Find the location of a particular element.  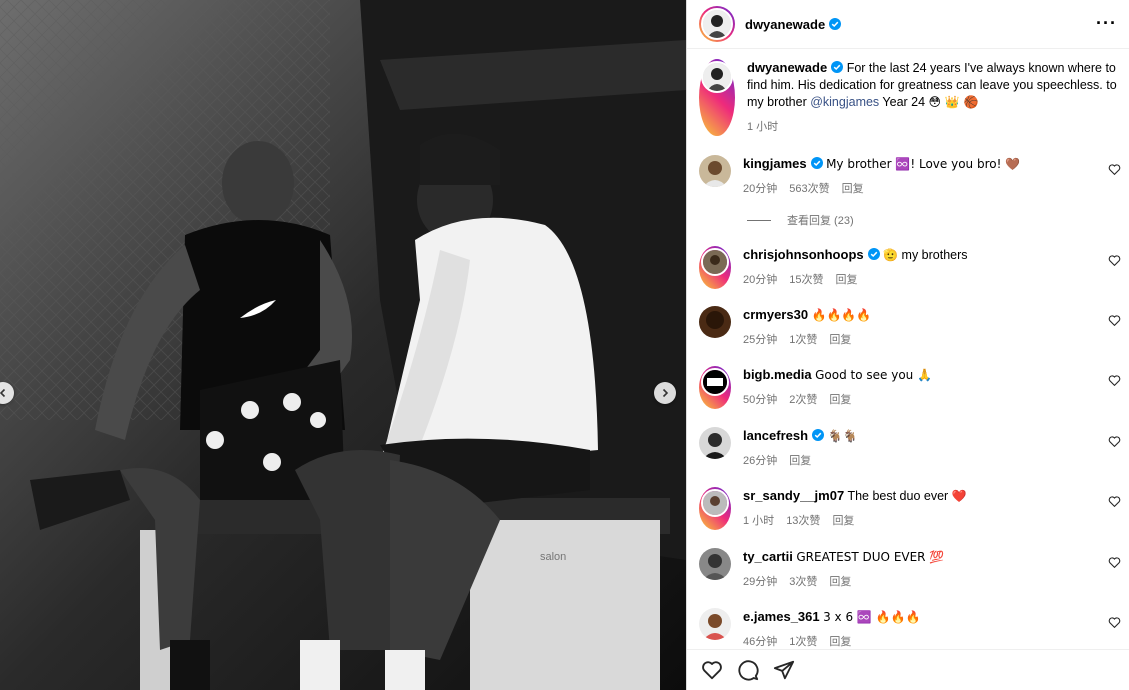

comment-text: 🔥🔥🔥🔥 is located at coordinates (841, 315).